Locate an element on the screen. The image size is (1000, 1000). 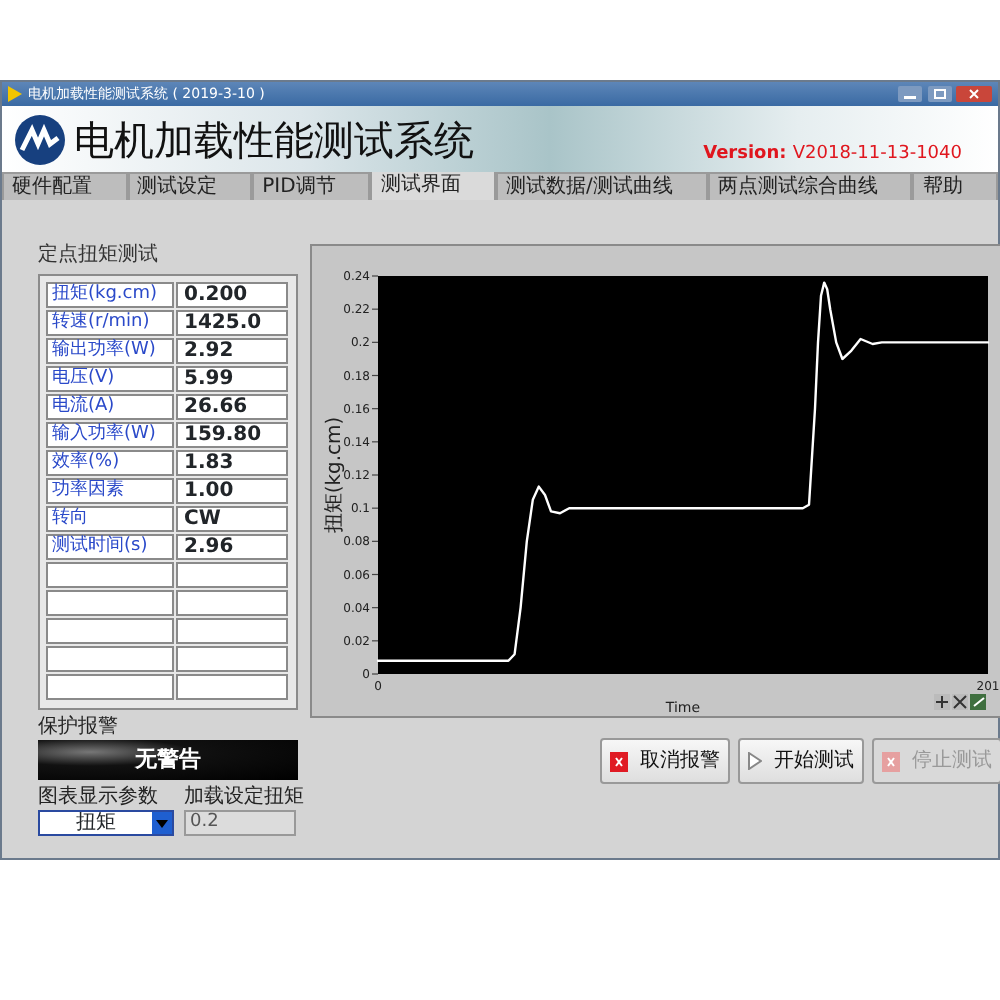
axis-title: 扭矩(kg.cm) is located at coordinates (335, 475).